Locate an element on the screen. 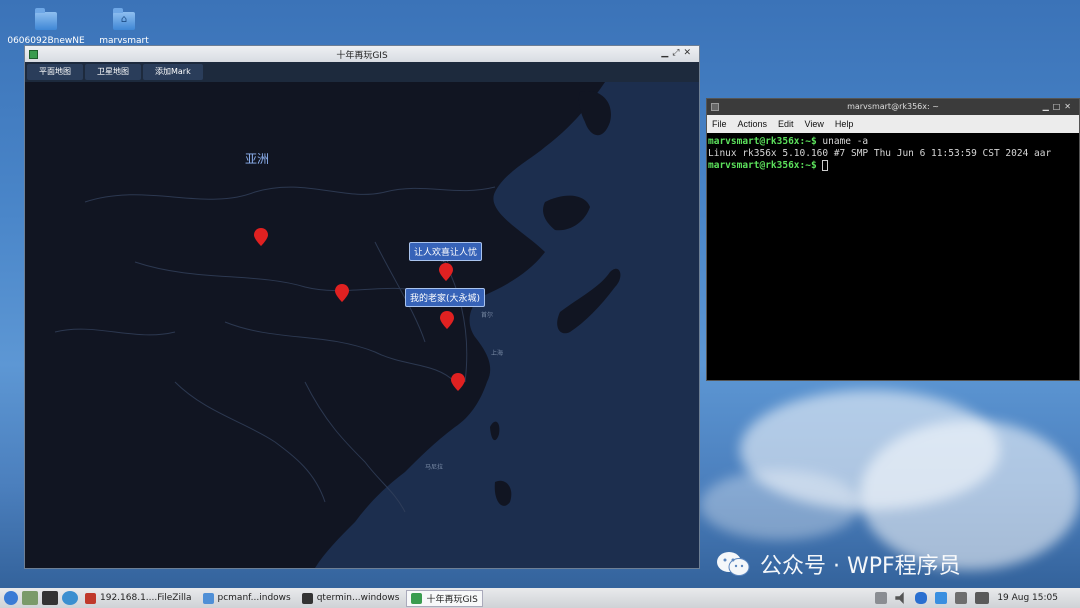 The image size is (1080, 608). terminal-line: marvsmart@rk356x:~$ uname -a is located at coordinates (893, 142).